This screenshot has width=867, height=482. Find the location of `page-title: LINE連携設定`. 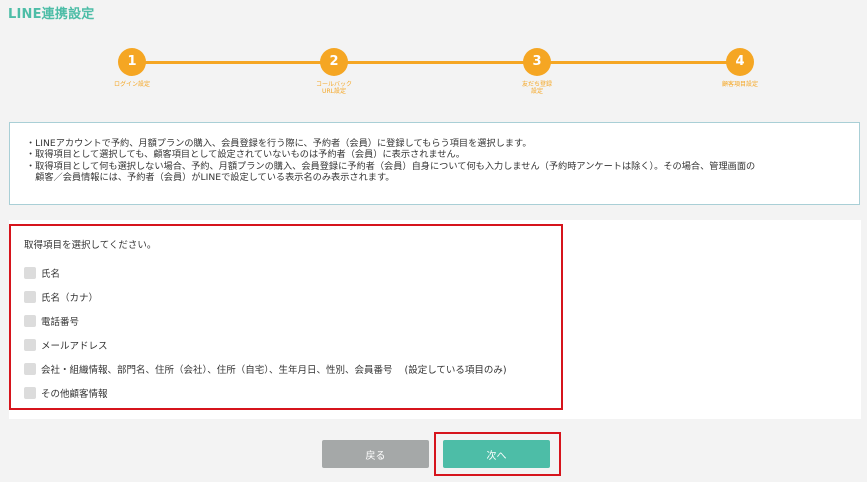

page-title: LINE連携設定 is located at coordinates (51, 14).